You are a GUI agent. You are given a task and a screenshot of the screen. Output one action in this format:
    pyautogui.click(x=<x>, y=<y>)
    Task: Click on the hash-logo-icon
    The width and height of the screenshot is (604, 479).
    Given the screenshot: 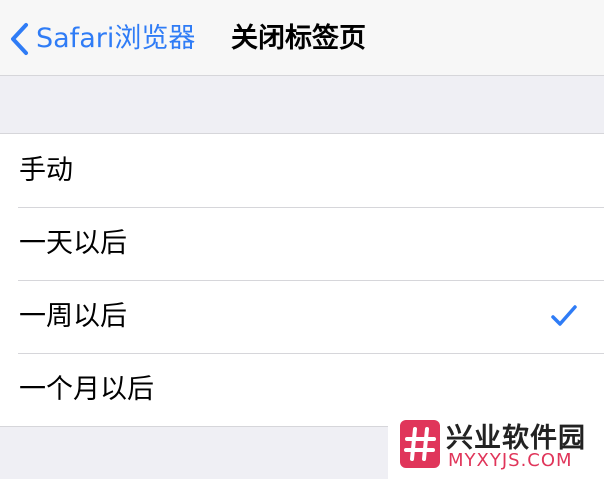 What is the action you would take?
    pyautogui.click(x=420, y=444)
    